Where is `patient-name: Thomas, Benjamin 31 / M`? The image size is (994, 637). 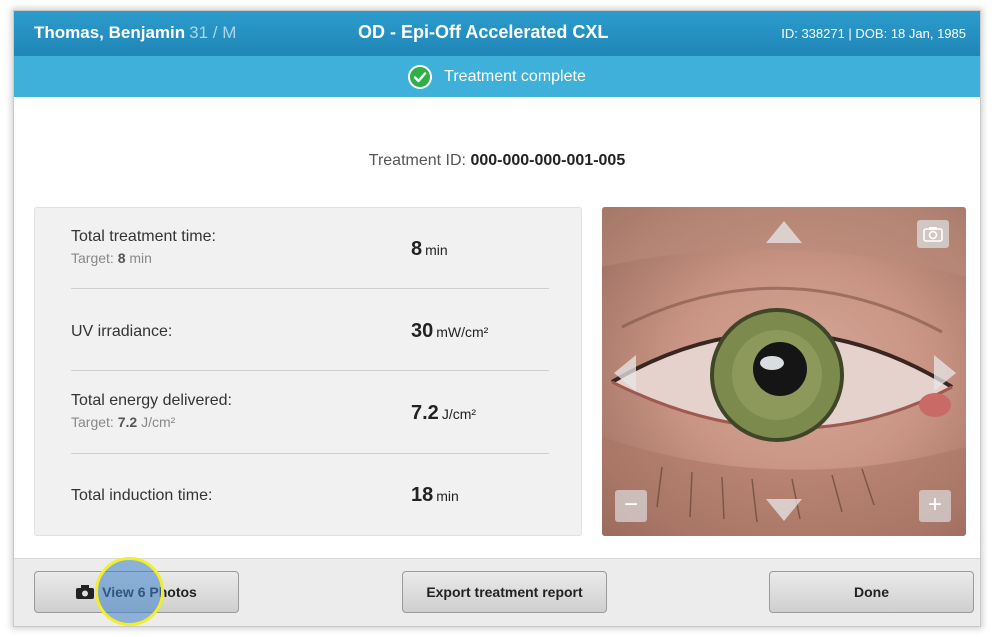
patient-name: Thomas, Benjamin 31 / M is located at coordinates (135, 33).